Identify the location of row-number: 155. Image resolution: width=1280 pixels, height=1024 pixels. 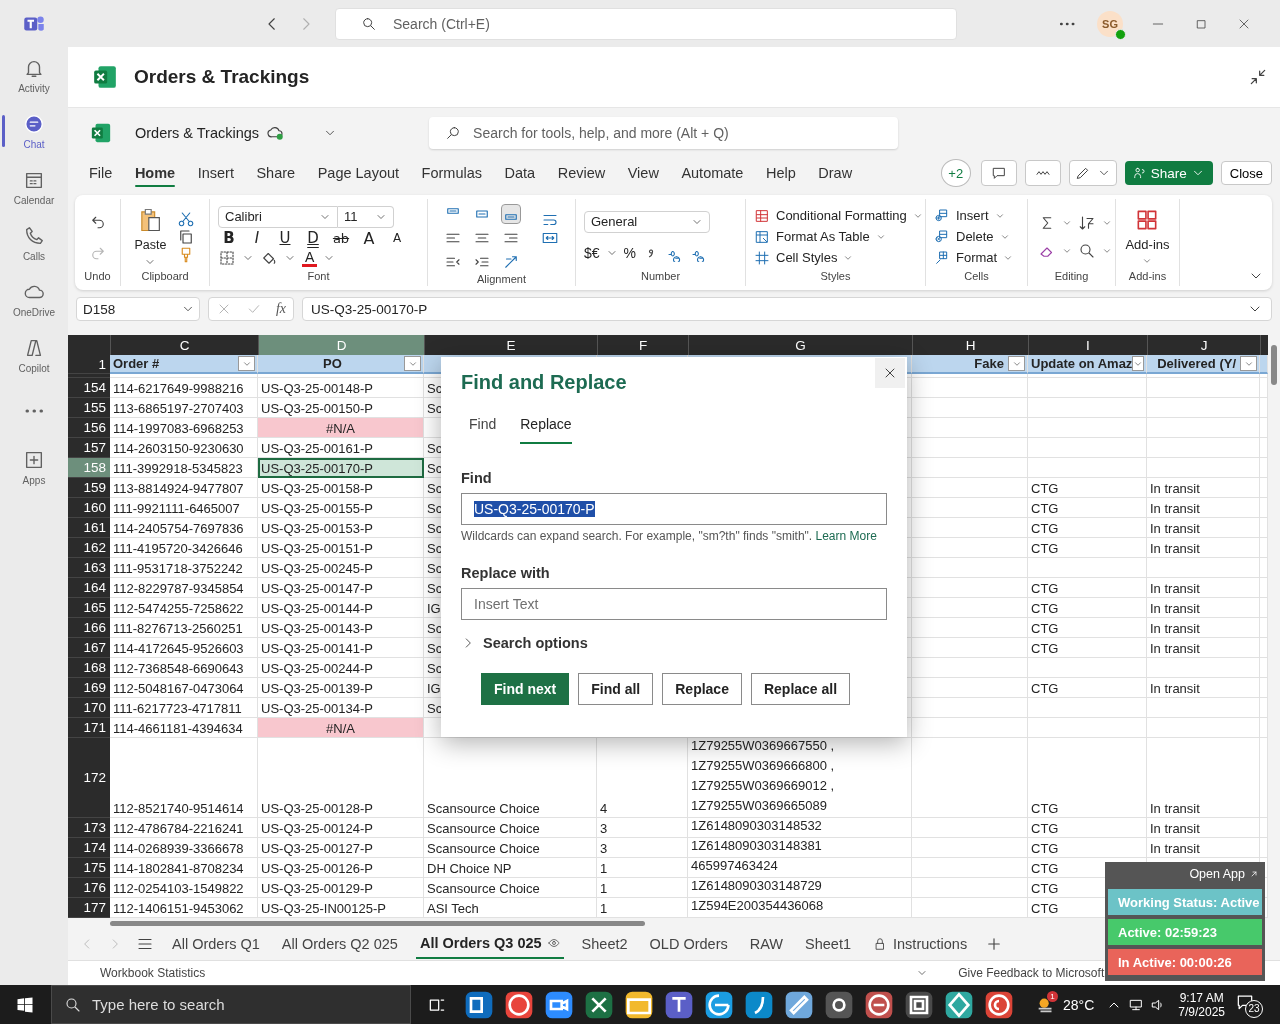
(89, 408).